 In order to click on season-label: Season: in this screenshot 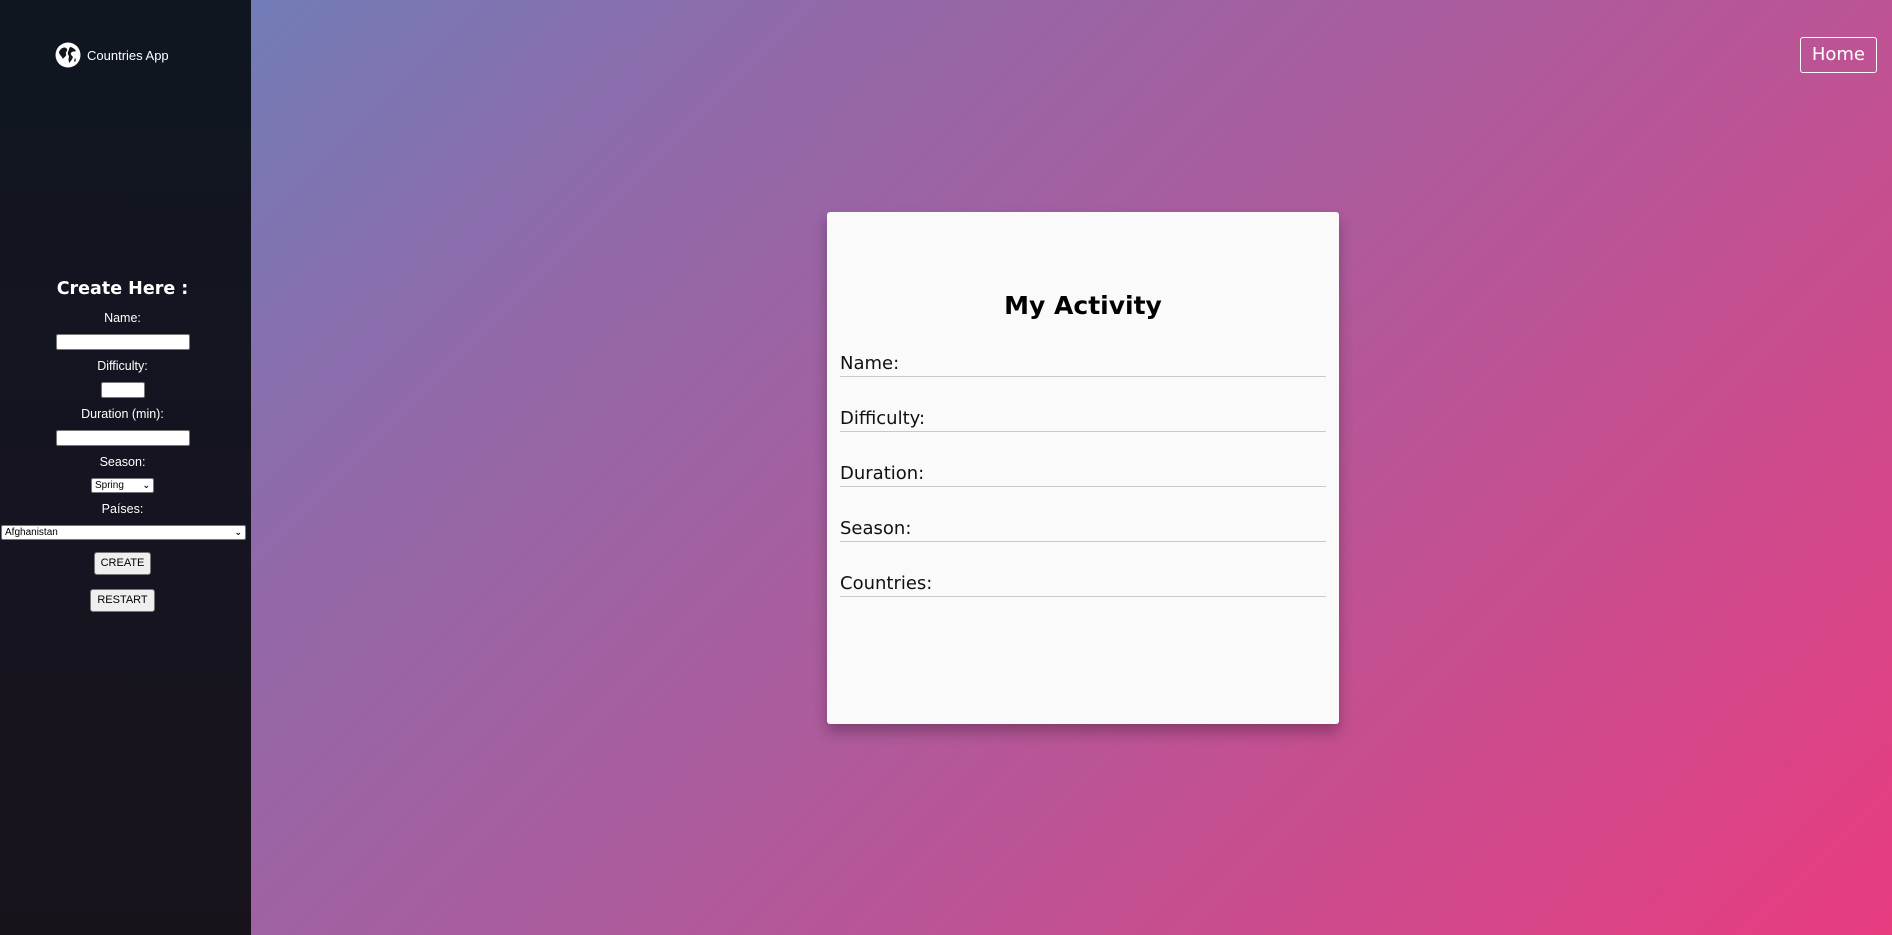, I will do `click(122, 462)`.